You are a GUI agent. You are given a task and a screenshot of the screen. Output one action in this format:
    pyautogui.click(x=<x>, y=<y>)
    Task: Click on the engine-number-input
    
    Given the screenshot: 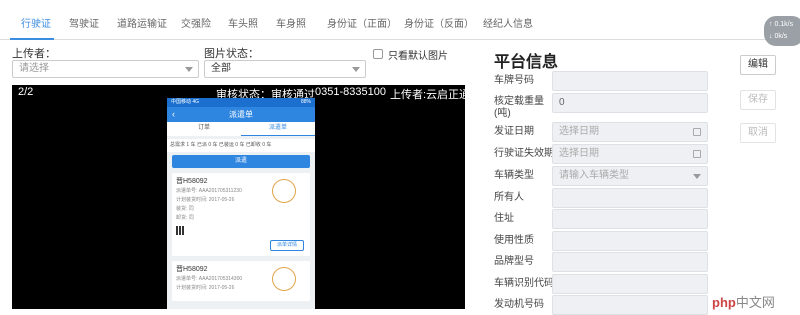 What is the action you would take?
    pyautogui.click(x=630, y=305)
    